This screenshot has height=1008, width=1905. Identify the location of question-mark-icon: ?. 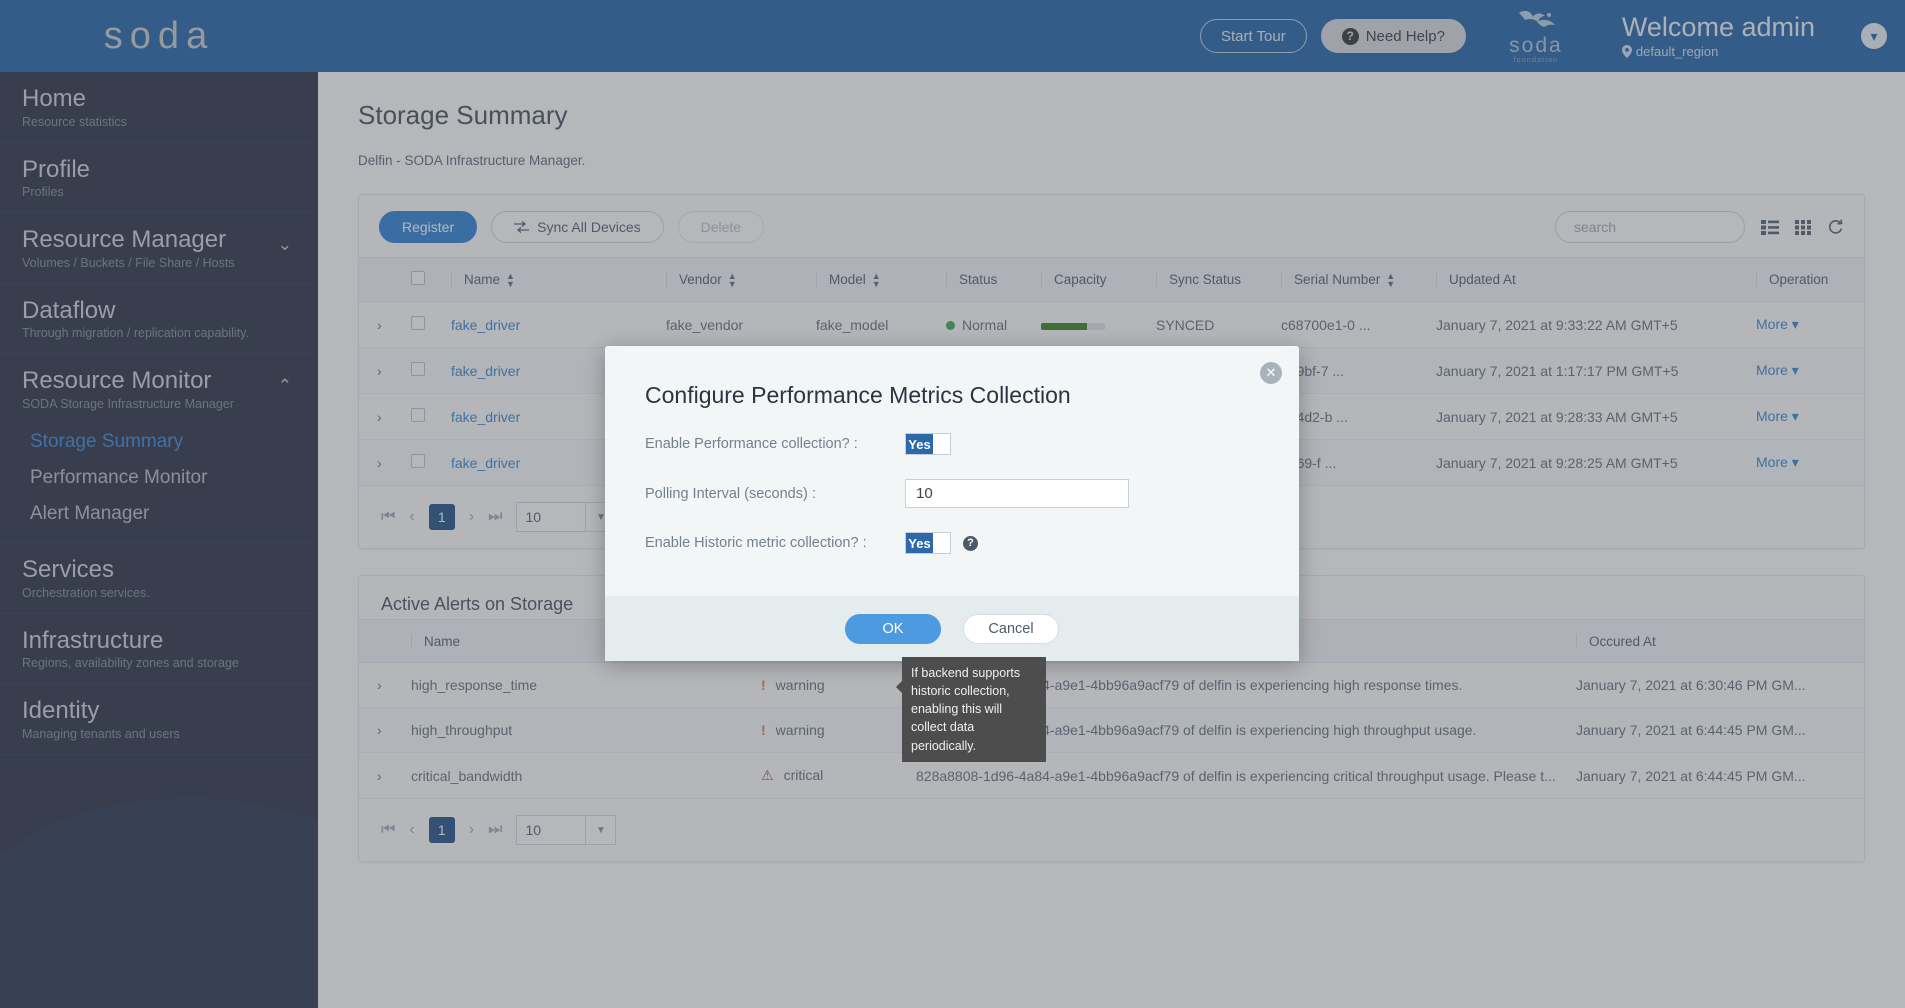
(970, 543).